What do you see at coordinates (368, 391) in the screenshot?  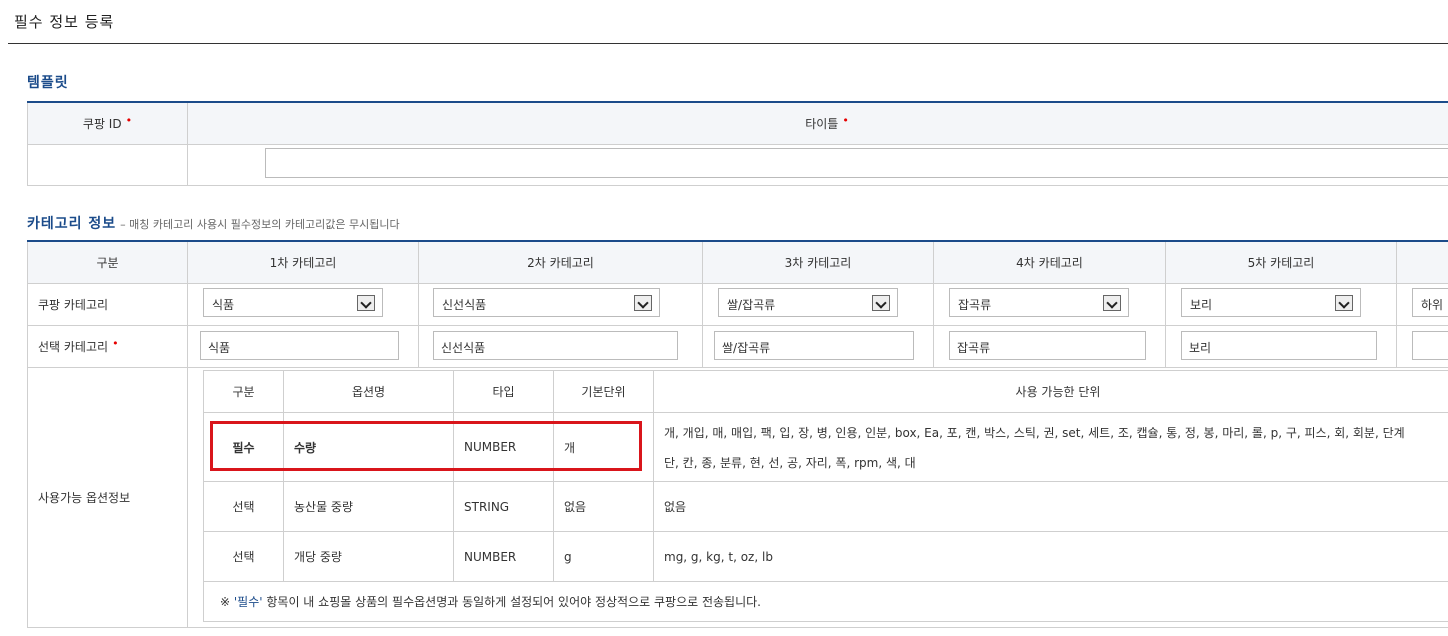 I see `opt-header-name: 옵션명` at bounding box center [368, 391].